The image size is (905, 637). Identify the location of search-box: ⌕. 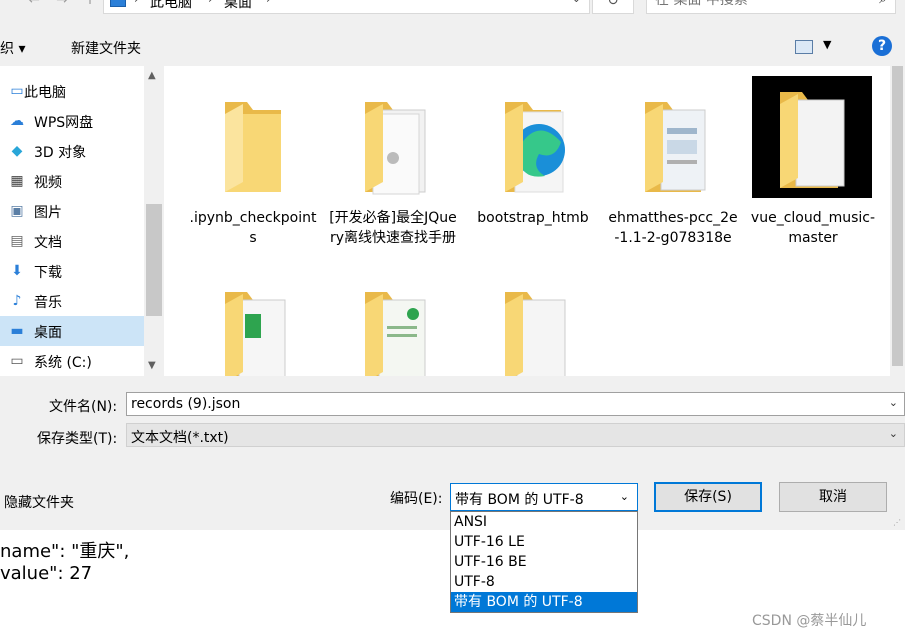
(771, 7).